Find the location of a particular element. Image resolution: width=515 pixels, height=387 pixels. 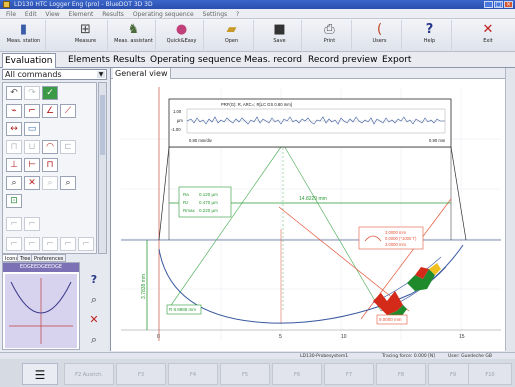

hamburger-menu-icon: ☰ is located at coordinates (40, 374).